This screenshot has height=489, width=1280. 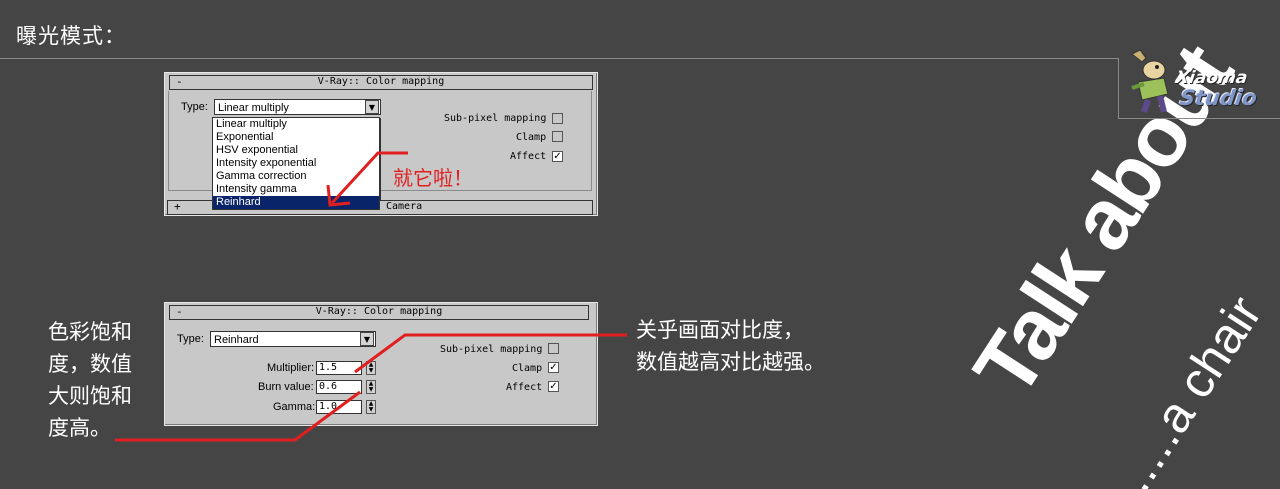 I want to click on note-saturation: 色彩饱和 度，数值 大则饱和 度高。, so click(x=90, y=380).